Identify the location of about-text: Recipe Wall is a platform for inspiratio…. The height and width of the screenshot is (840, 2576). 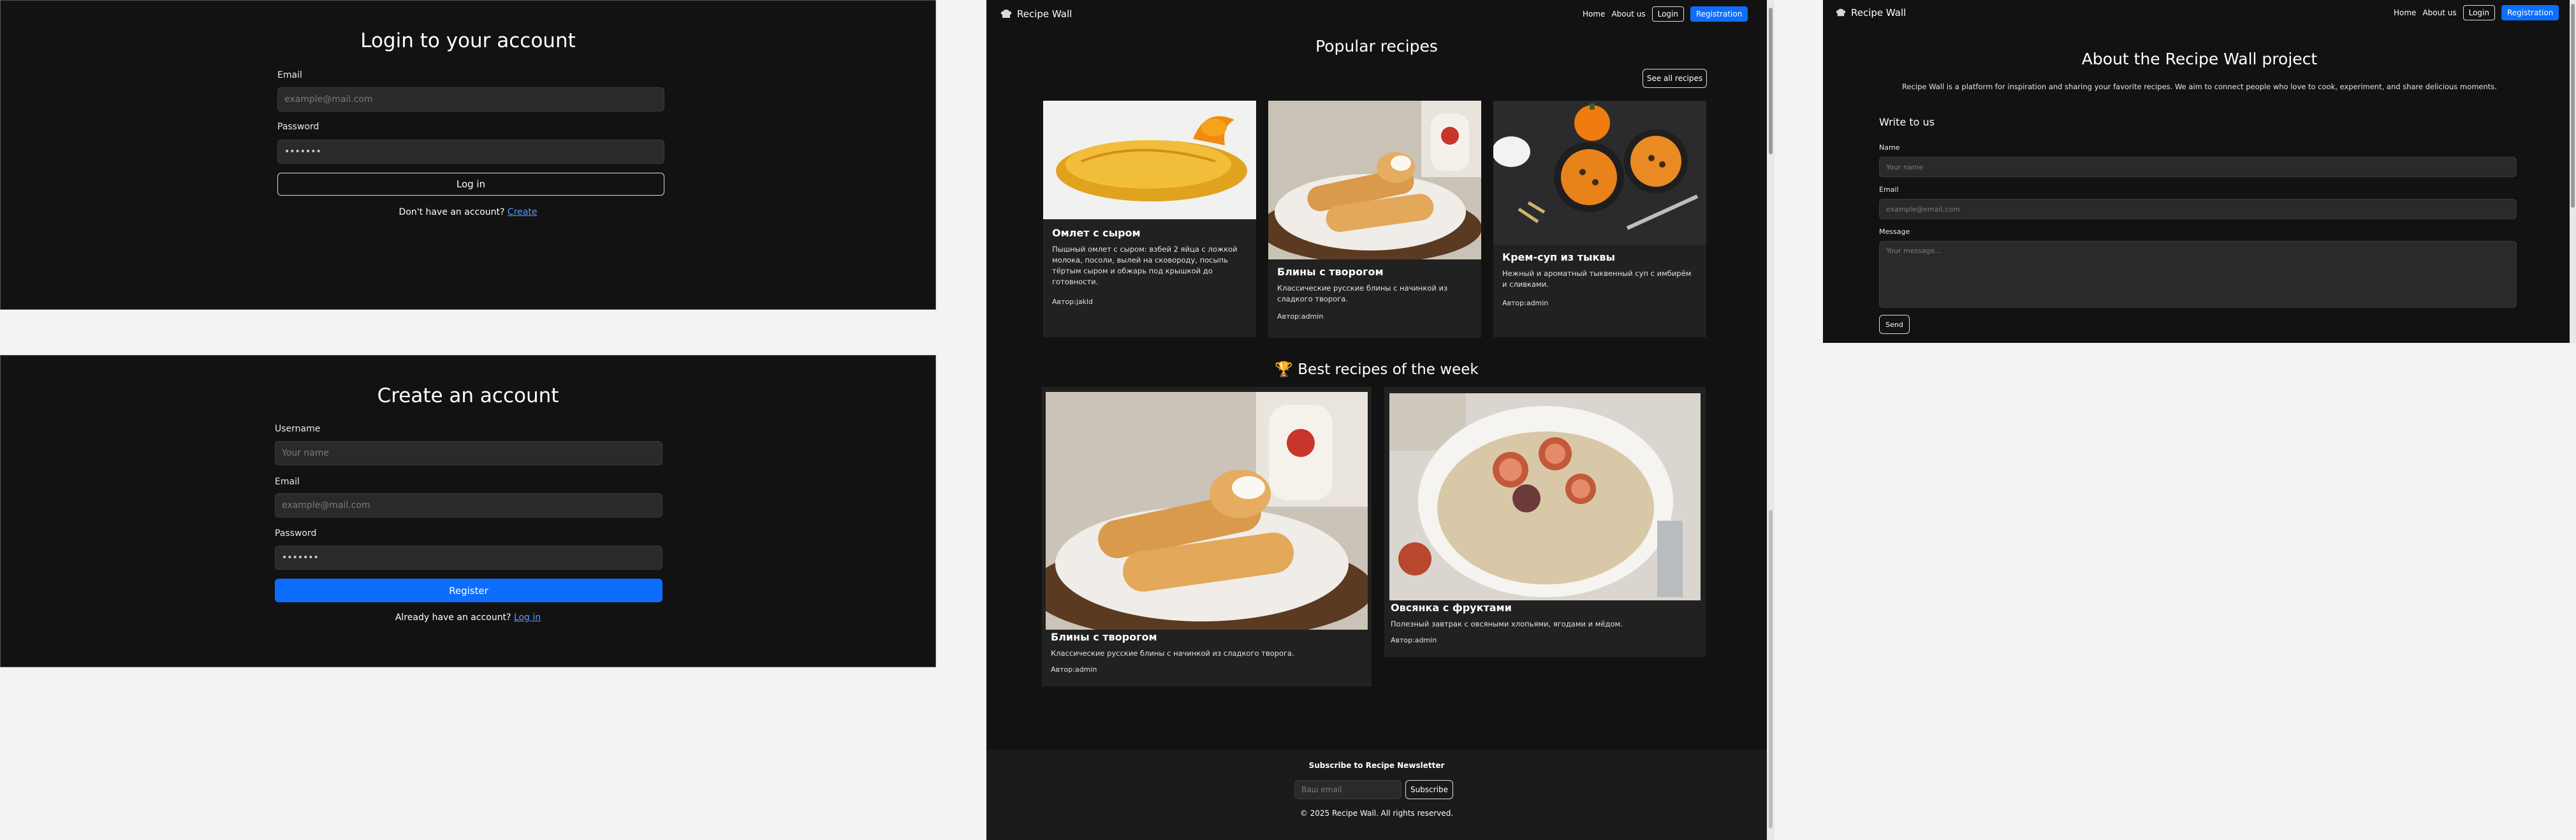
(2199, 86).